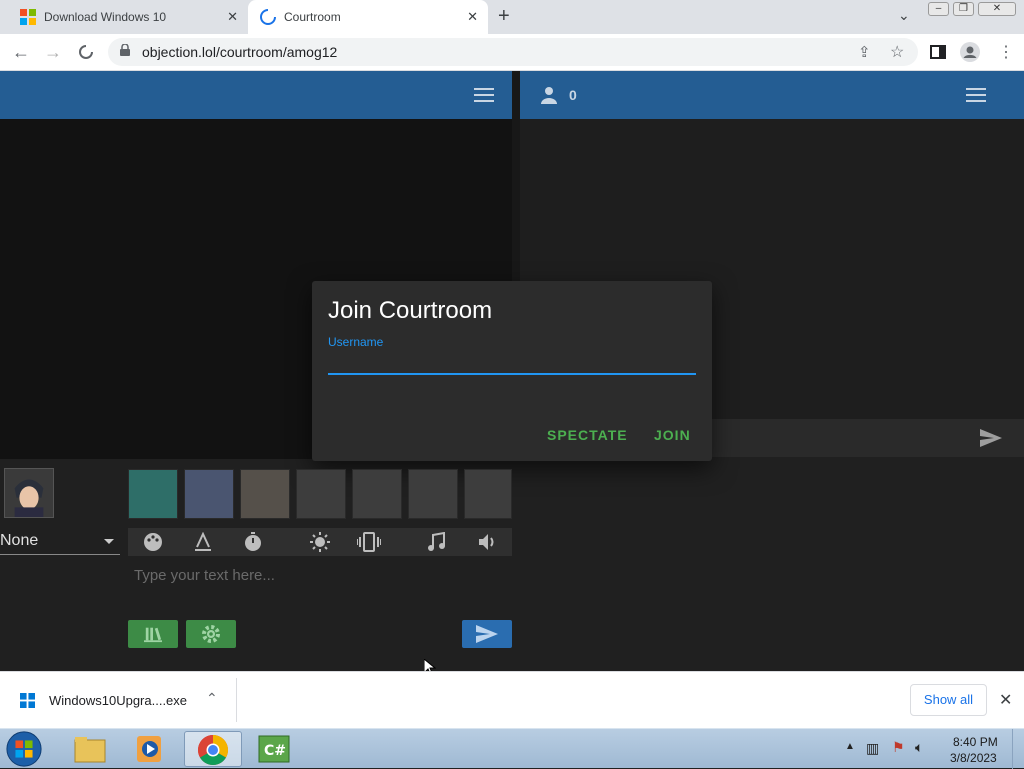 The image size is (1024, 769). Describe the element at coordinates (772, 95) in the screenshot. I see `chat-header: 0` at that location.